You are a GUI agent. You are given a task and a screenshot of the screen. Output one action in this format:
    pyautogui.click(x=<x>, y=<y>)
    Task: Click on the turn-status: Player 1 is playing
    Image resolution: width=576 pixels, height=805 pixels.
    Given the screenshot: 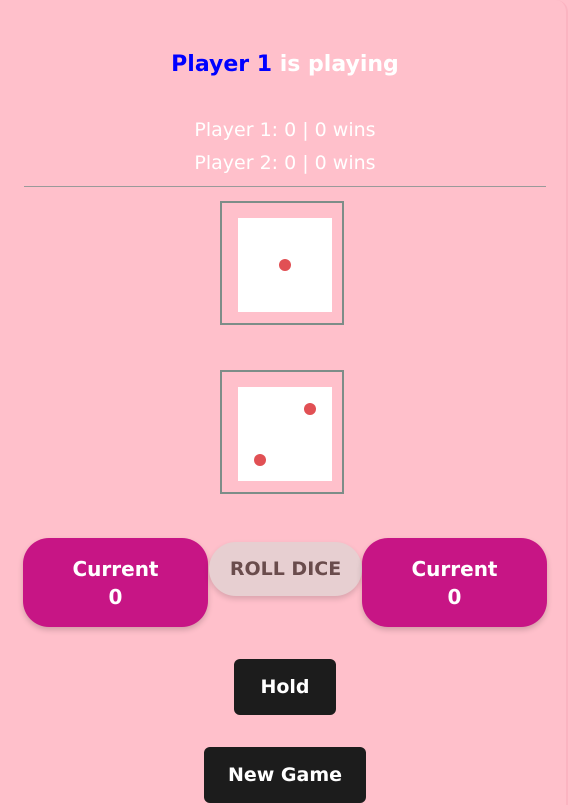 What is the action you would take?
    pyautogui.click(x=285, y=64)
    